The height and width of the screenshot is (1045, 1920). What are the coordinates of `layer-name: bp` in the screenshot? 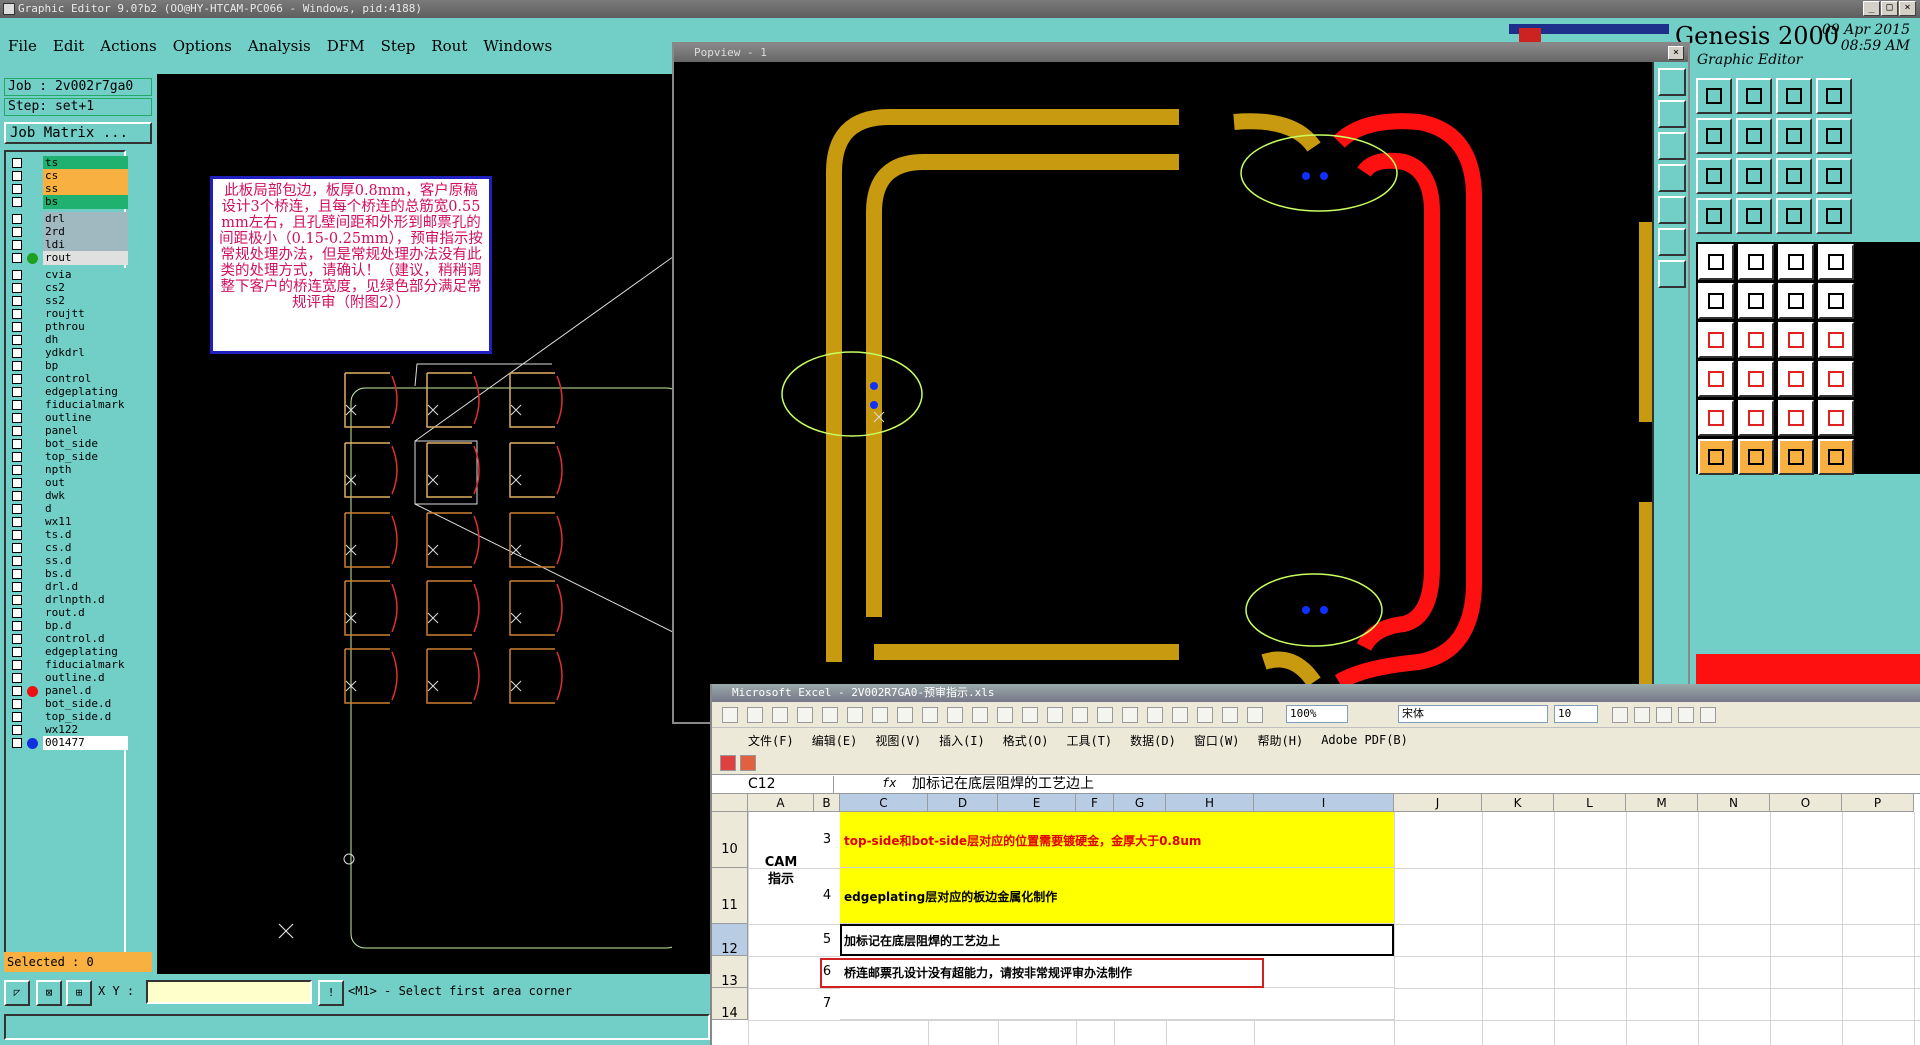 It's located at (85, 366).